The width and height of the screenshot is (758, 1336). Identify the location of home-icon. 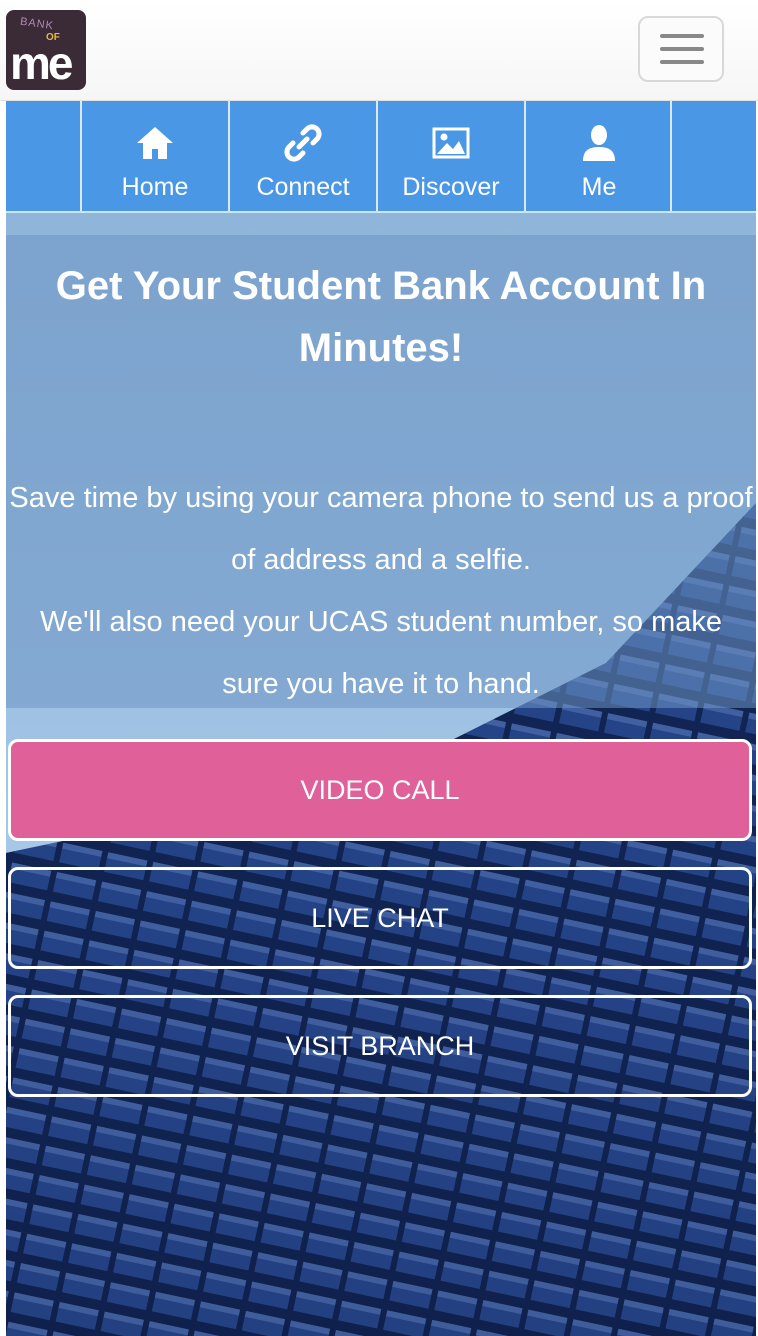
(155, 143).